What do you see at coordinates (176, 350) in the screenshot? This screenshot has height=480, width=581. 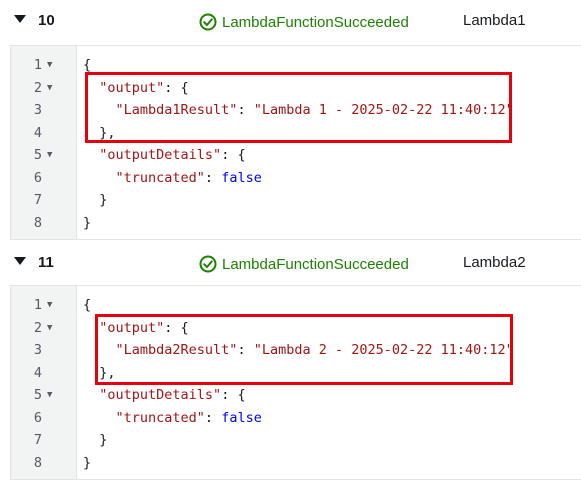 I see `json-key: "Lambda2Result"` at bounding box center [176, 350].